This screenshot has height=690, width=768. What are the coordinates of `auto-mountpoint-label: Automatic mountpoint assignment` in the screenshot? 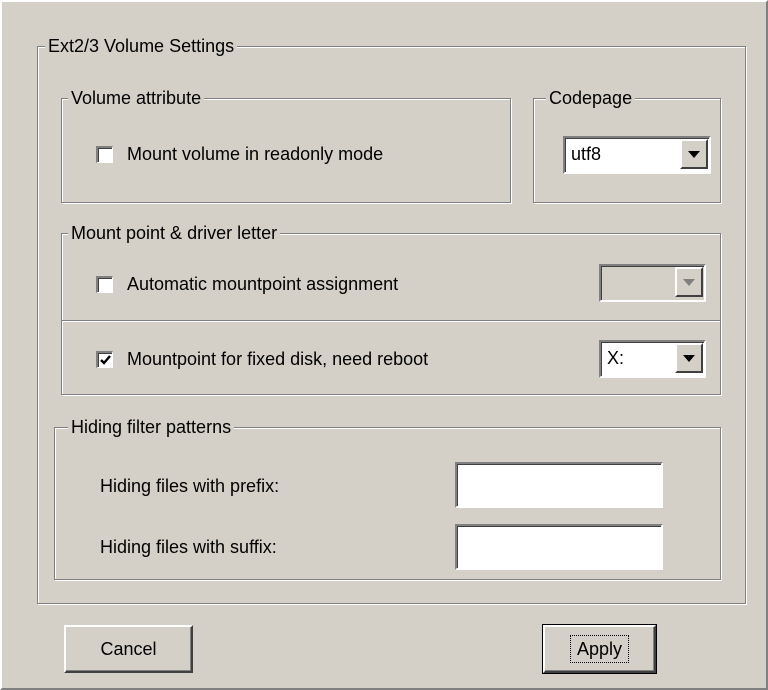 It's located at (263, 284).